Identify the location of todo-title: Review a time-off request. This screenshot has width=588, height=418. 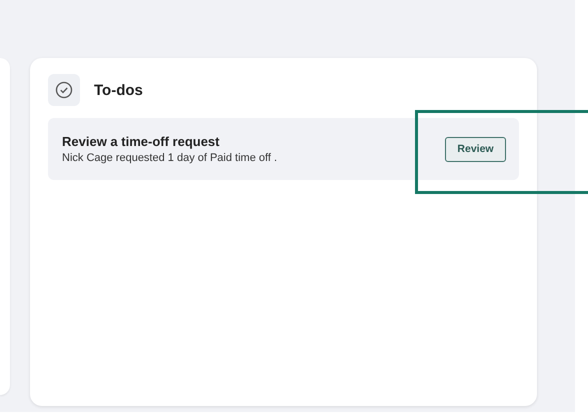
(141, 141).